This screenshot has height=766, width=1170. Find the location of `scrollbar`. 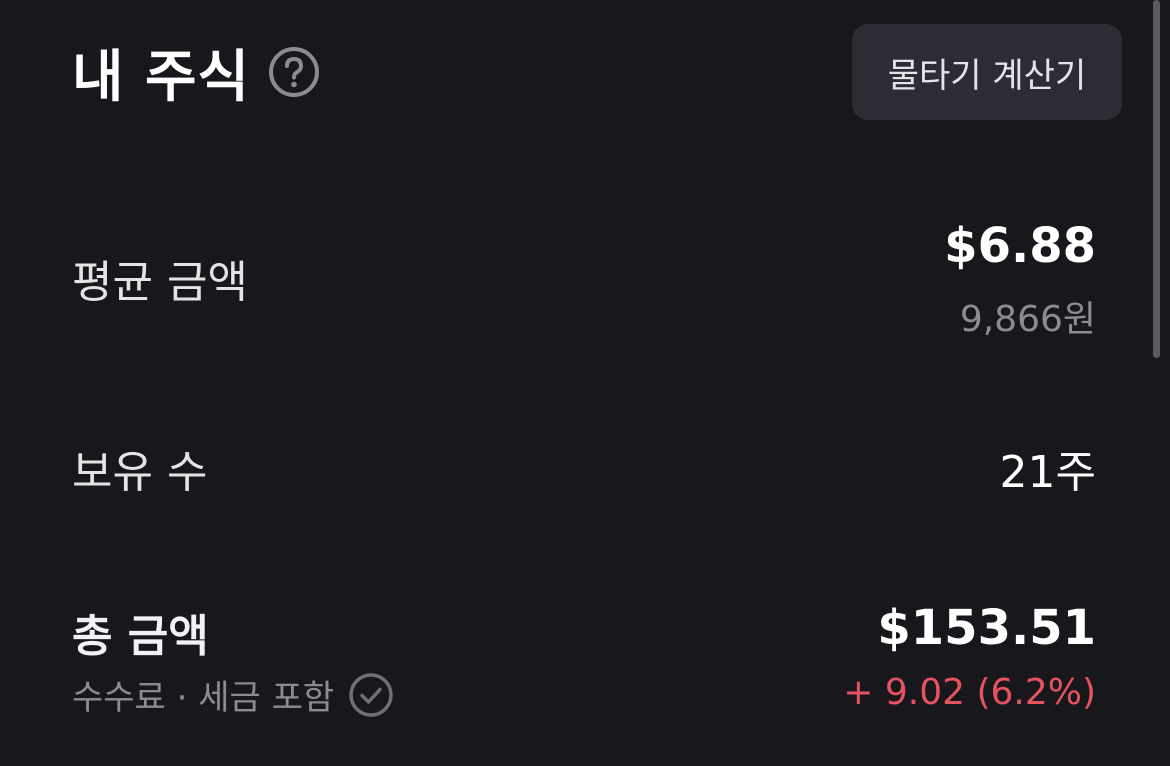

scrollbar is located at coordinates (1156, 179).